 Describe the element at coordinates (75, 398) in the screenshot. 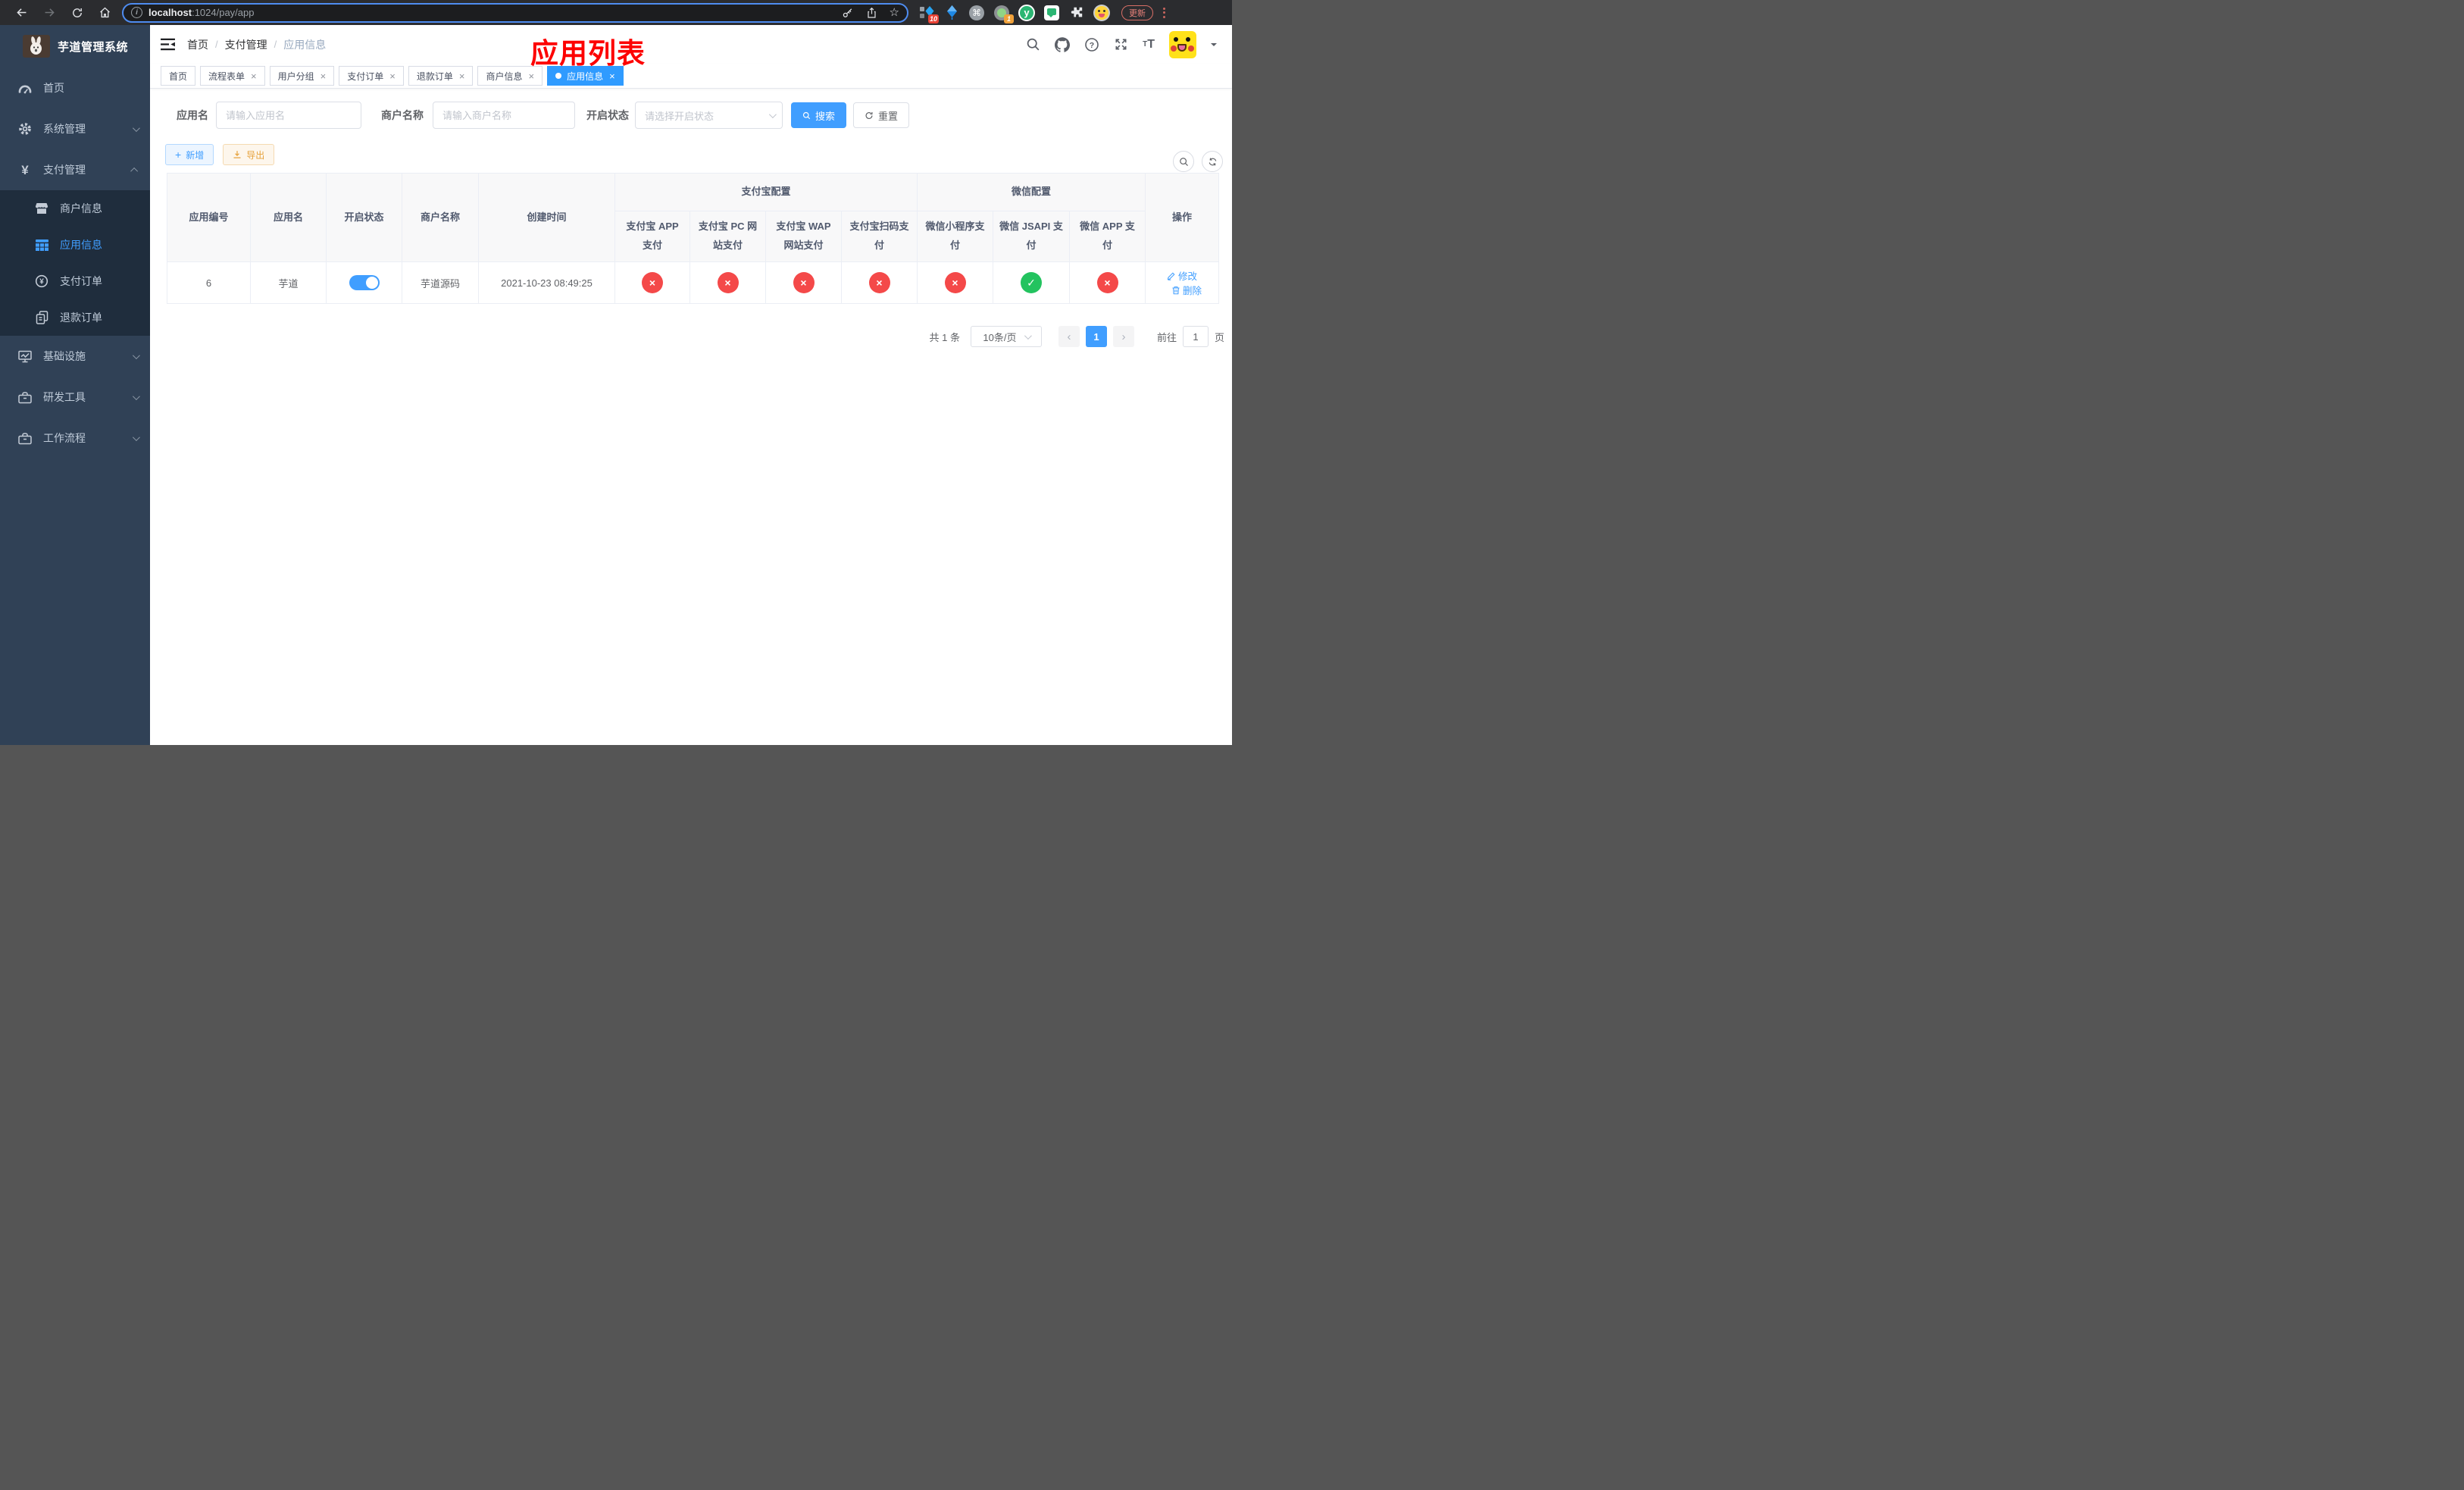

I see `sidebar-item-dev-tools: 研发工具` at that location.